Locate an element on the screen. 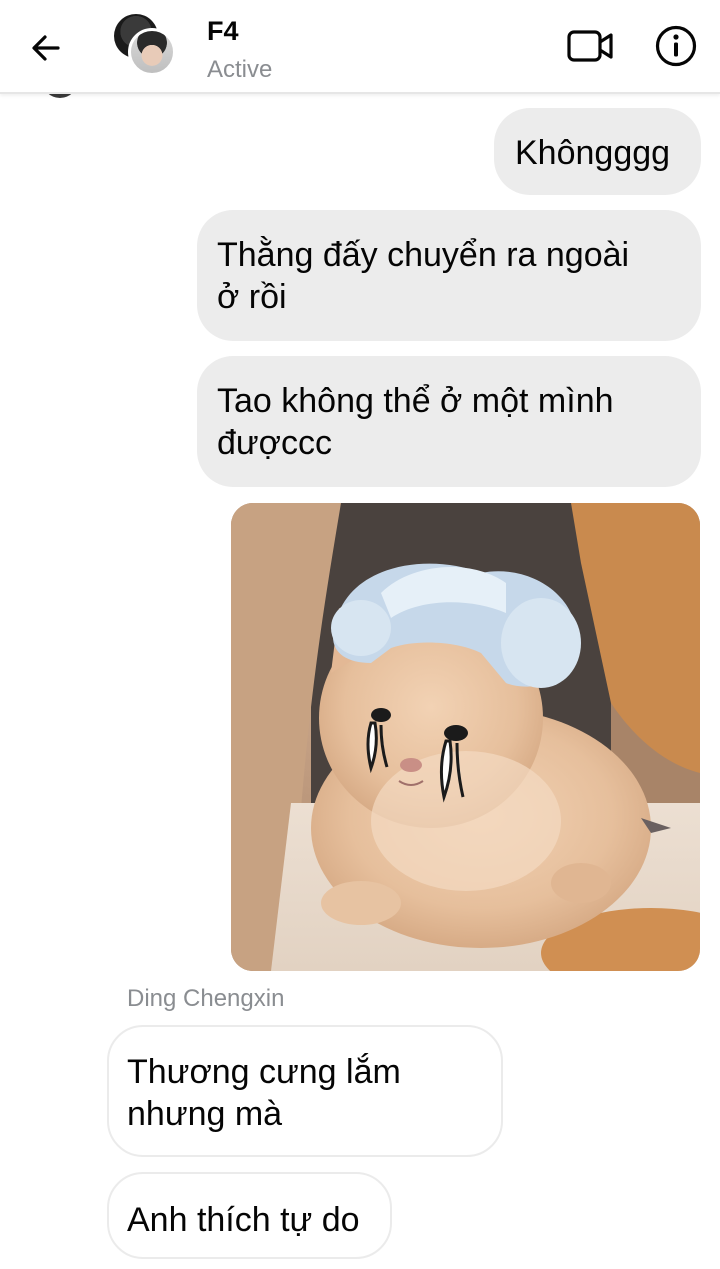 Image resolution: width=720 pixels, height=1269 pixels. video-call-button is located at coordinates (591, 46).